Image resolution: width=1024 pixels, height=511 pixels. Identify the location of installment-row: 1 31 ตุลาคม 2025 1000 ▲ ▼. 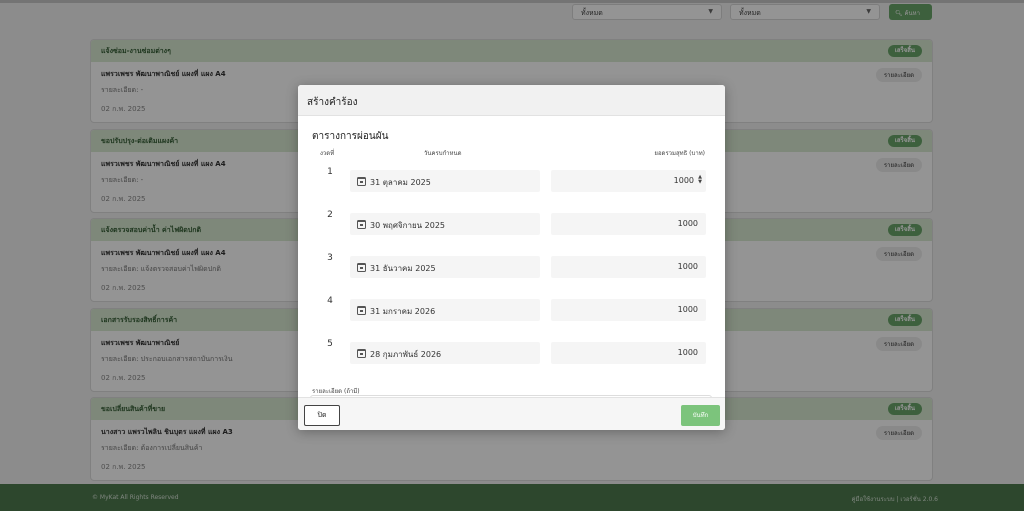
(511, 179).